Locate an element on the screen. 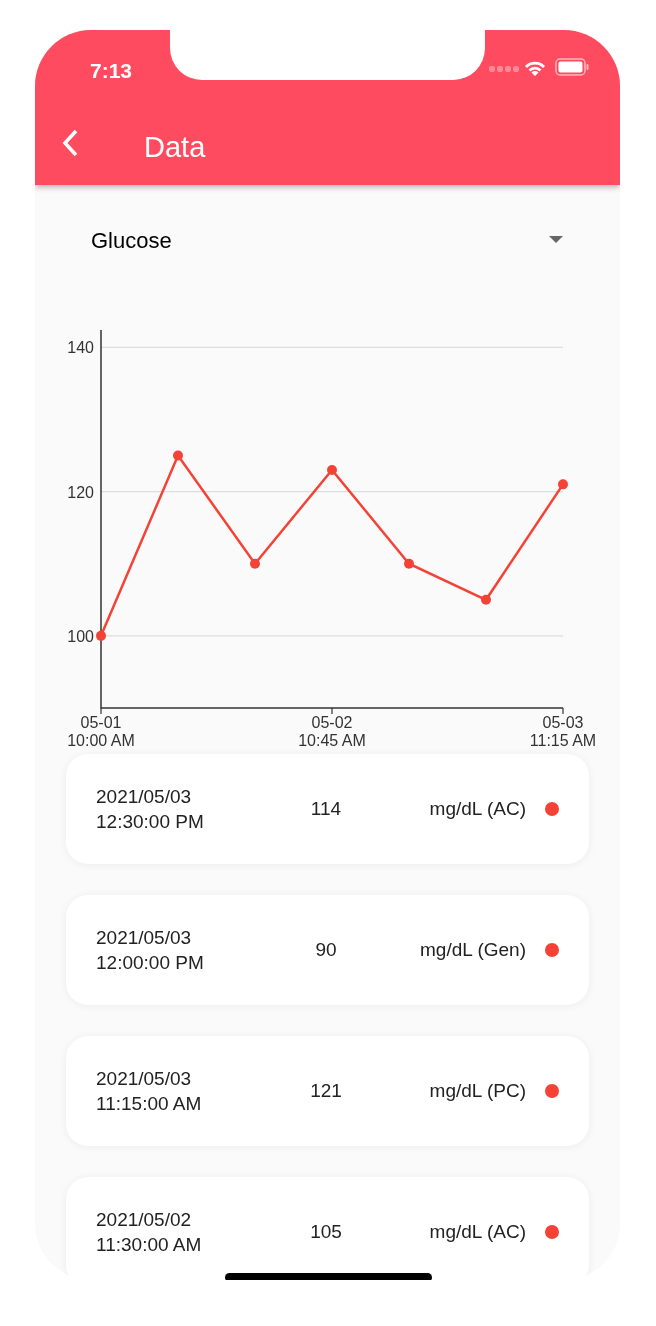 This screenshot has width=656, height=1326. record-time: 11:30:00 AM is located at coordinates (149, 1245).